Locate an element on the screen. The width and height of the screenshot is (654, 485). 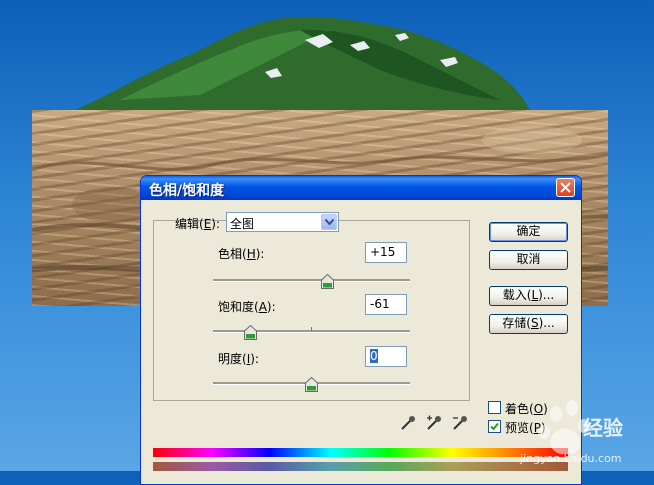
result-color-bar is located at coordinates (360, 466).